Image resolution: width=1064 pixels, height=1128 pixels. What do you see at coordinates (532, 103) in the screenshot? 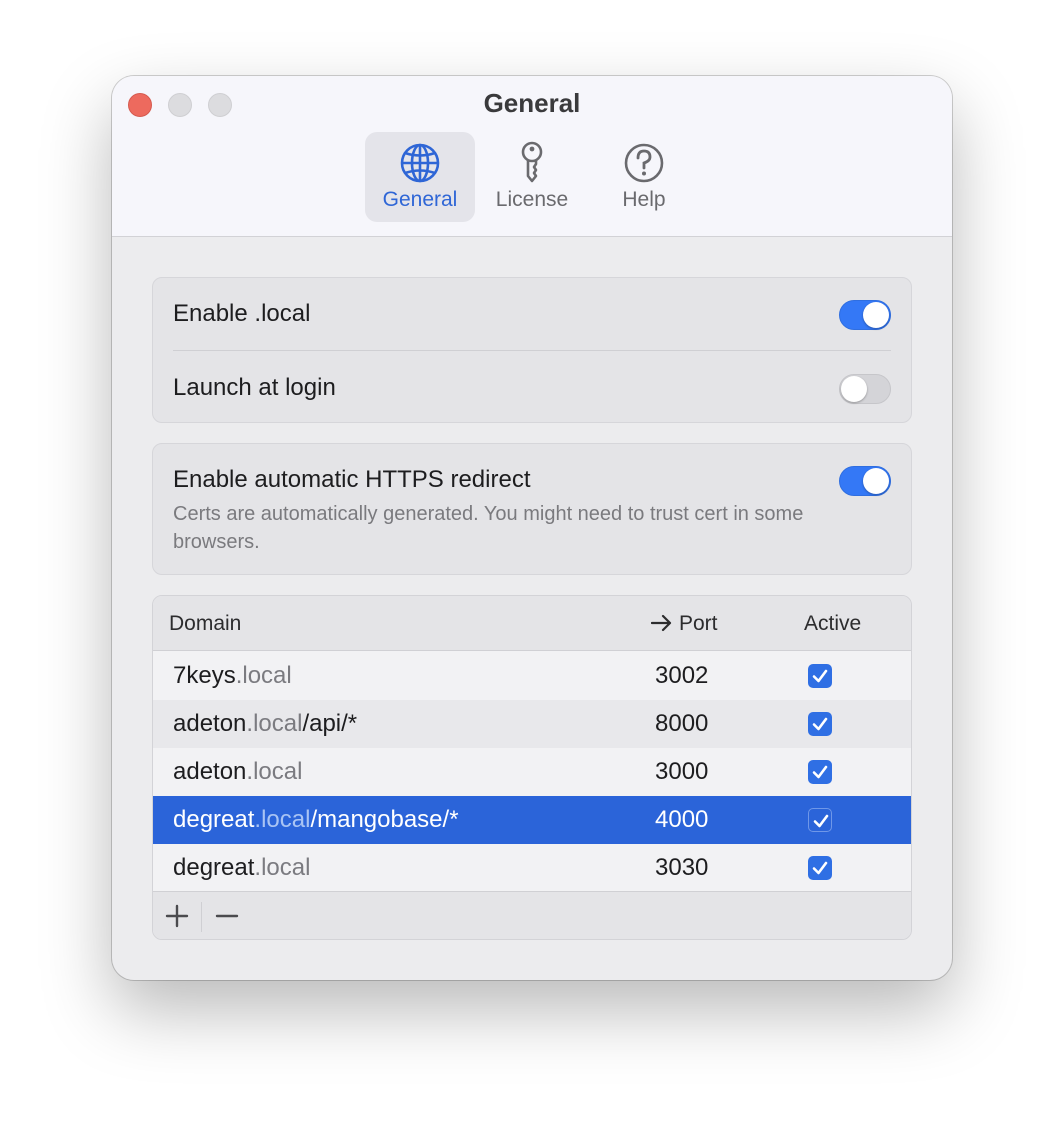
I see `window-title: General` at bounding box center [532, 103].